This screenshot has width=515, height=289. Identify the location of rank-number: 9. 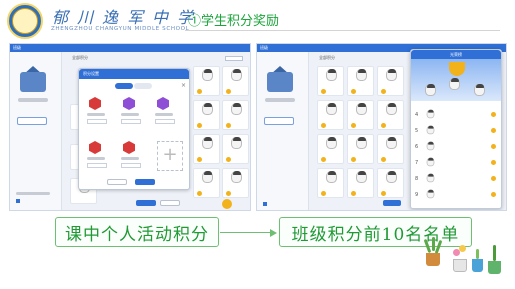
(417, 195).